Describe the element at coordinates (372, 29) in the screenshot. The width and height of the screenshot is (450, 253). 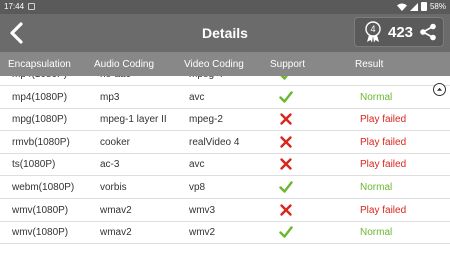
I see `medal-number: 4` at that location.